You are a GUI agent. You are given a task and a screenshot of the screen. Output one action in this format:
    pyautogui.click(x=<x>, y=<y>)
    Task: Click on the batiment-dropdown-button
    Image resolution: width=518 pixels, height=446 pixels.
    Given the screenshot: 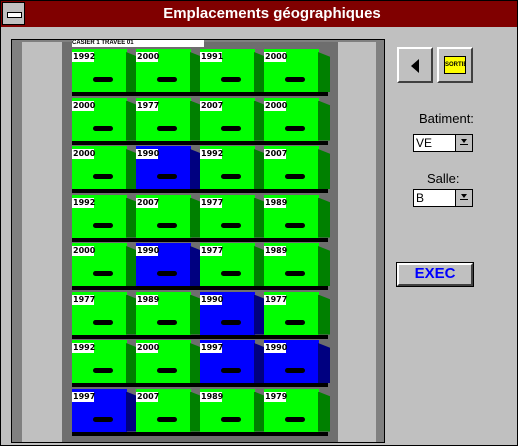 What is the action you would take?
    pyautogui.click(x=464, y=143)
    